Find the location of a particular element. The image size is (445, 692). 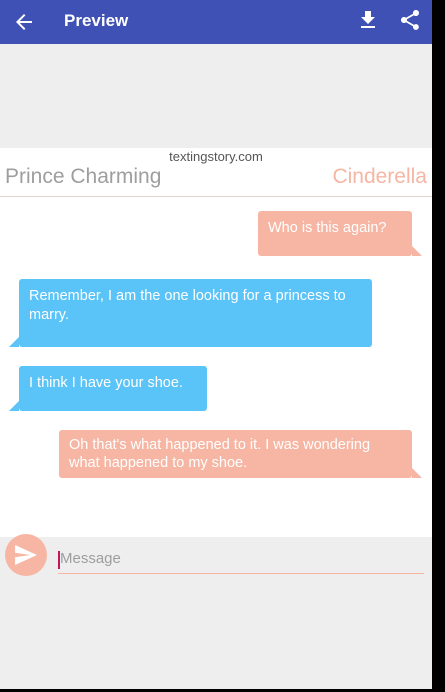

message-bubble-right: Who is this again? is located at coordinates (340, 233).